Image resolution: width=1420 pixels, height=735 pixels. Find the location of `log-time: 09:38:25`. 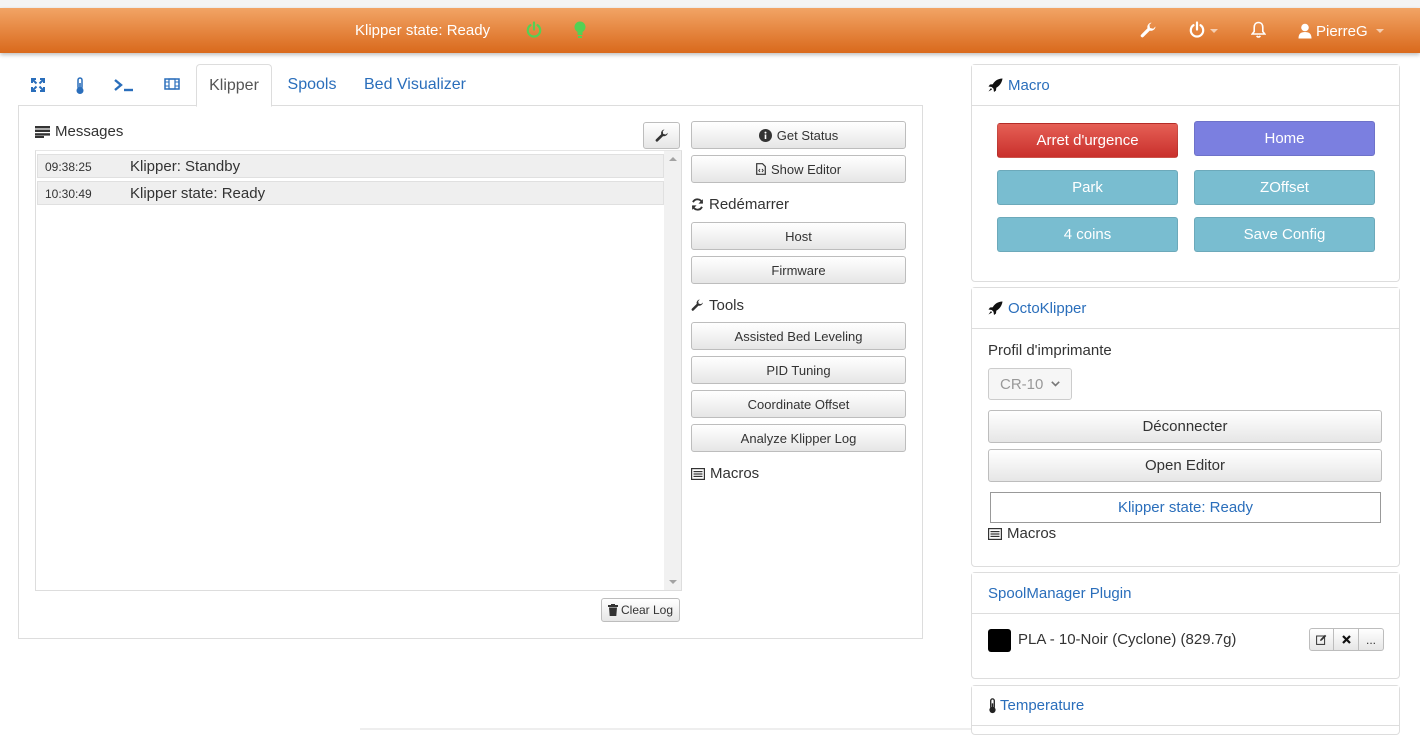

log-time: 09:38:25 is located at coordinates (68, 167).